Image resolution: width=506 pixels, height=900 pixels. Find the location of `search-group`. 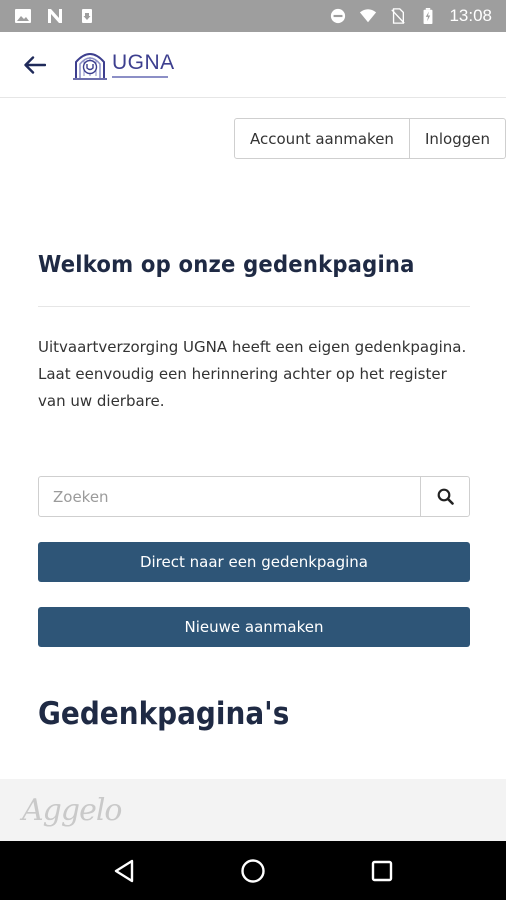

search-group is located at coordinates (254, 496).